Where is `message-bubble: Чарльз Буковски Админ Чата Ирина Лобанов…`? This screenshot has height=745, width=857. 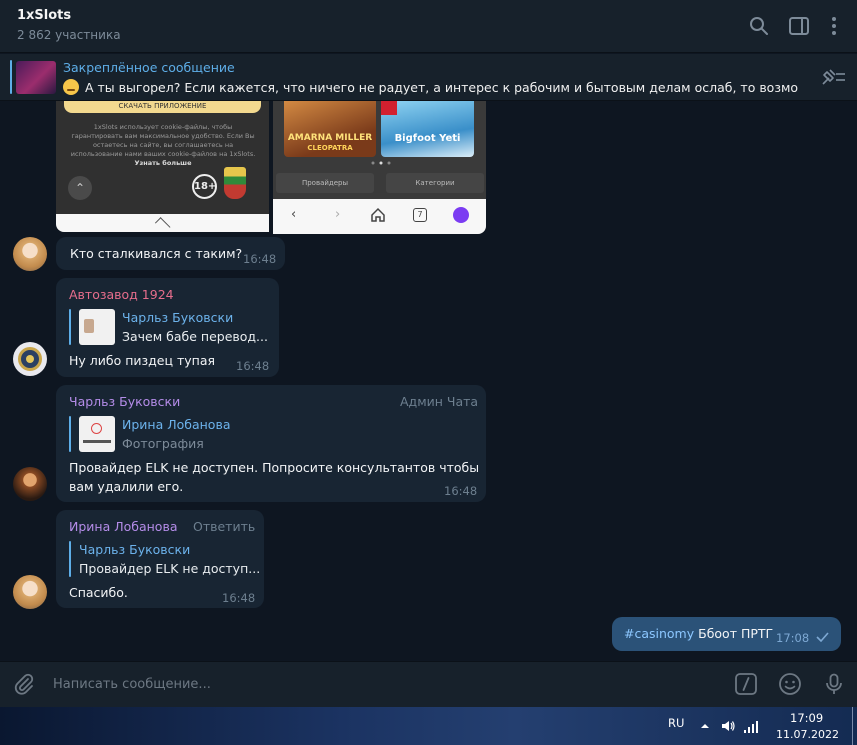
message-bubble: Чарльз Буковски Админ Чата Ирина Лобанов… is located at coordinates (271, 443).